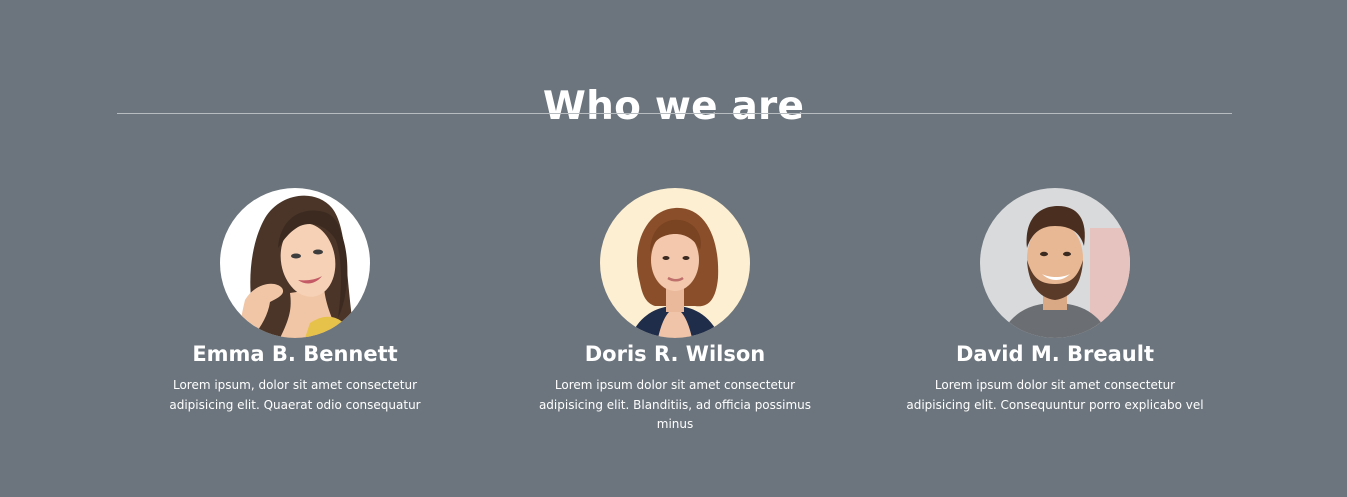 The image size is (1347, 497). I want to click on man-portrait-icon, so click(1055, 263).